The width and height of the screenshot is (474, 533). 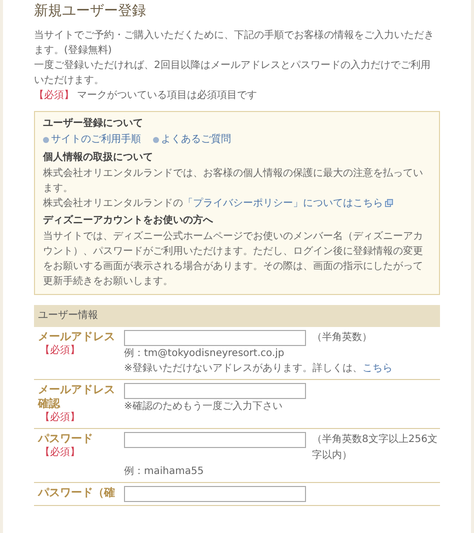 I want to click on field-note: ※登録いただけないアドレスがあります。詳しくは、こちら, so click(x=259, y=369).